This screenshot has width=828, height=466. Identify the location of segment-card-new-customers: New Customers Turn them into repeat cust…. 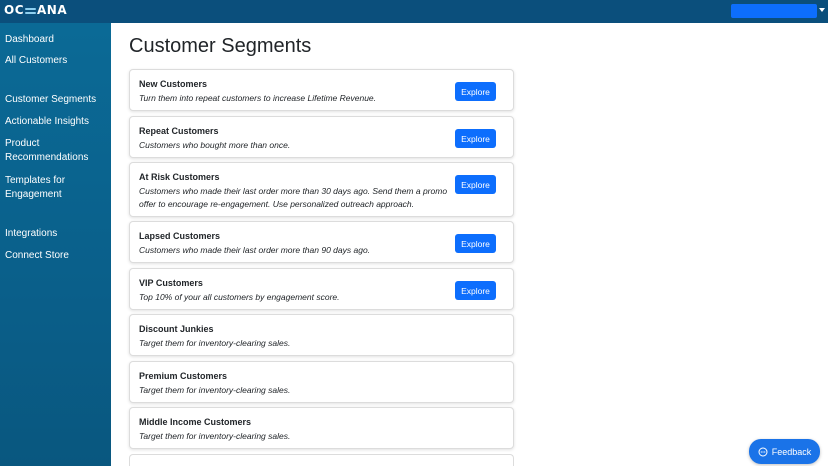
(321, 90).